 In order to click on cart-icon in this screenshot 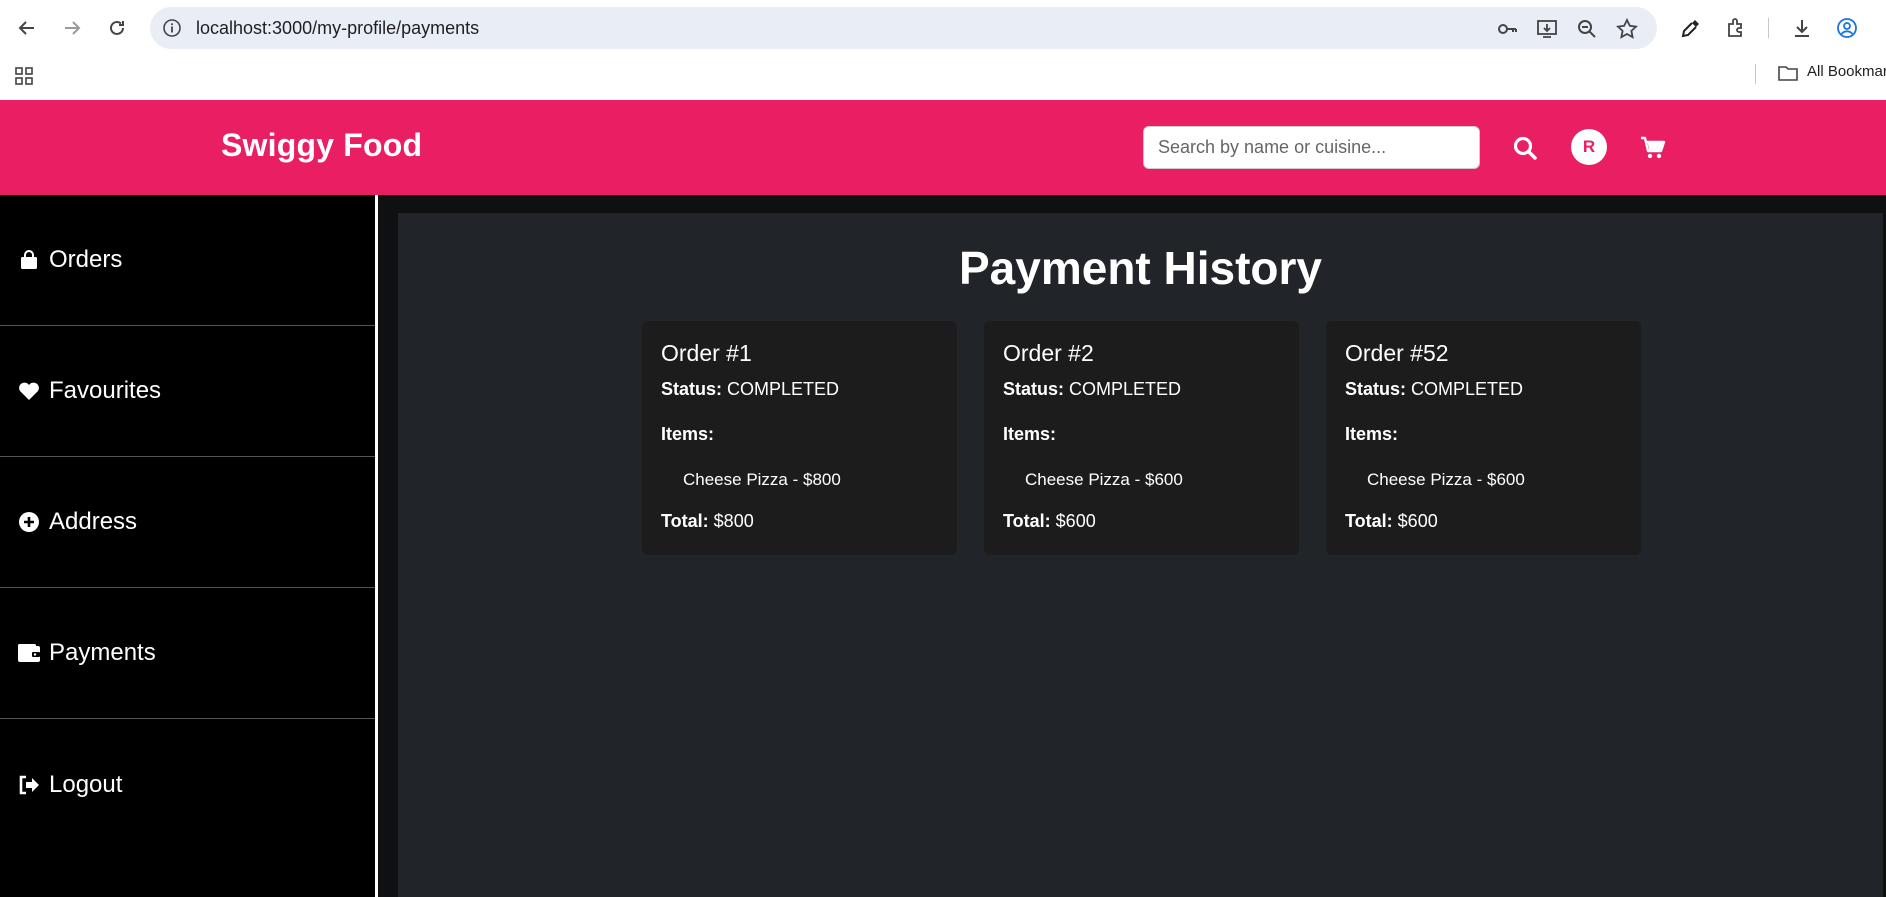, I will do `click(1653, 148)`.